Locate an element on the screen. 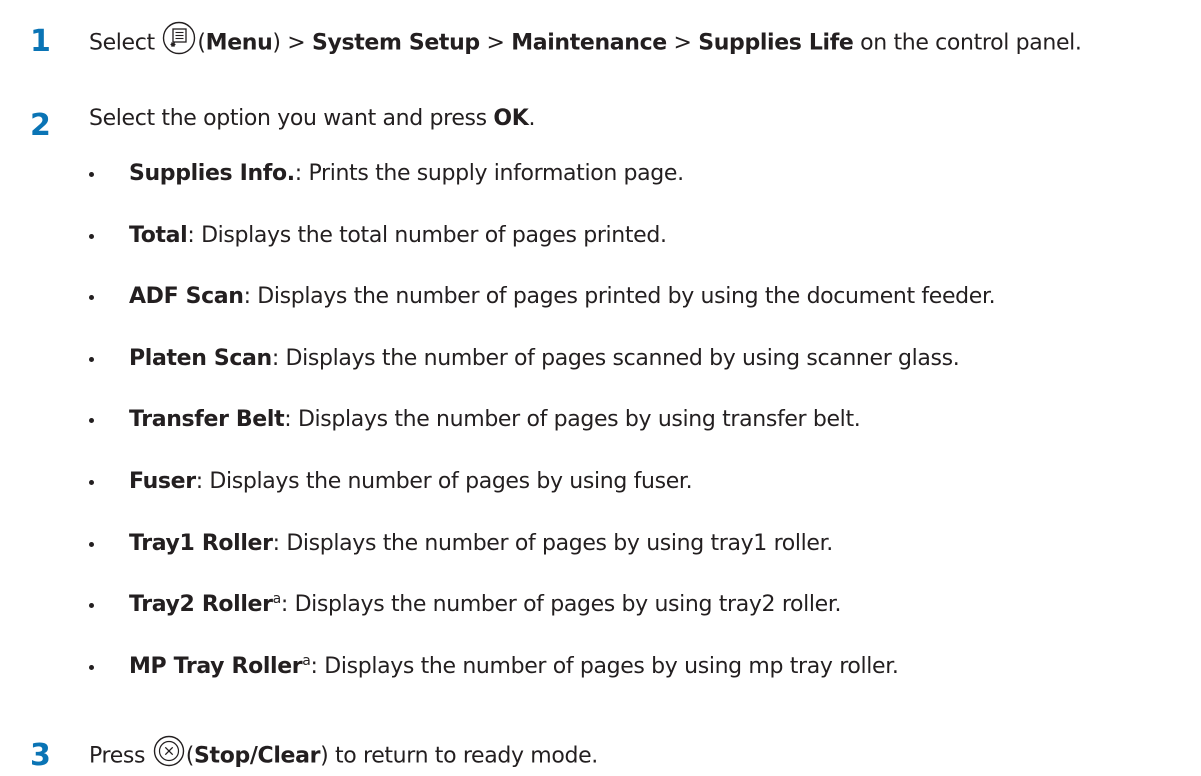 The image size is (1201, 776). option-desc: : Prints the supply information page. is located at coordinates (489, 173).